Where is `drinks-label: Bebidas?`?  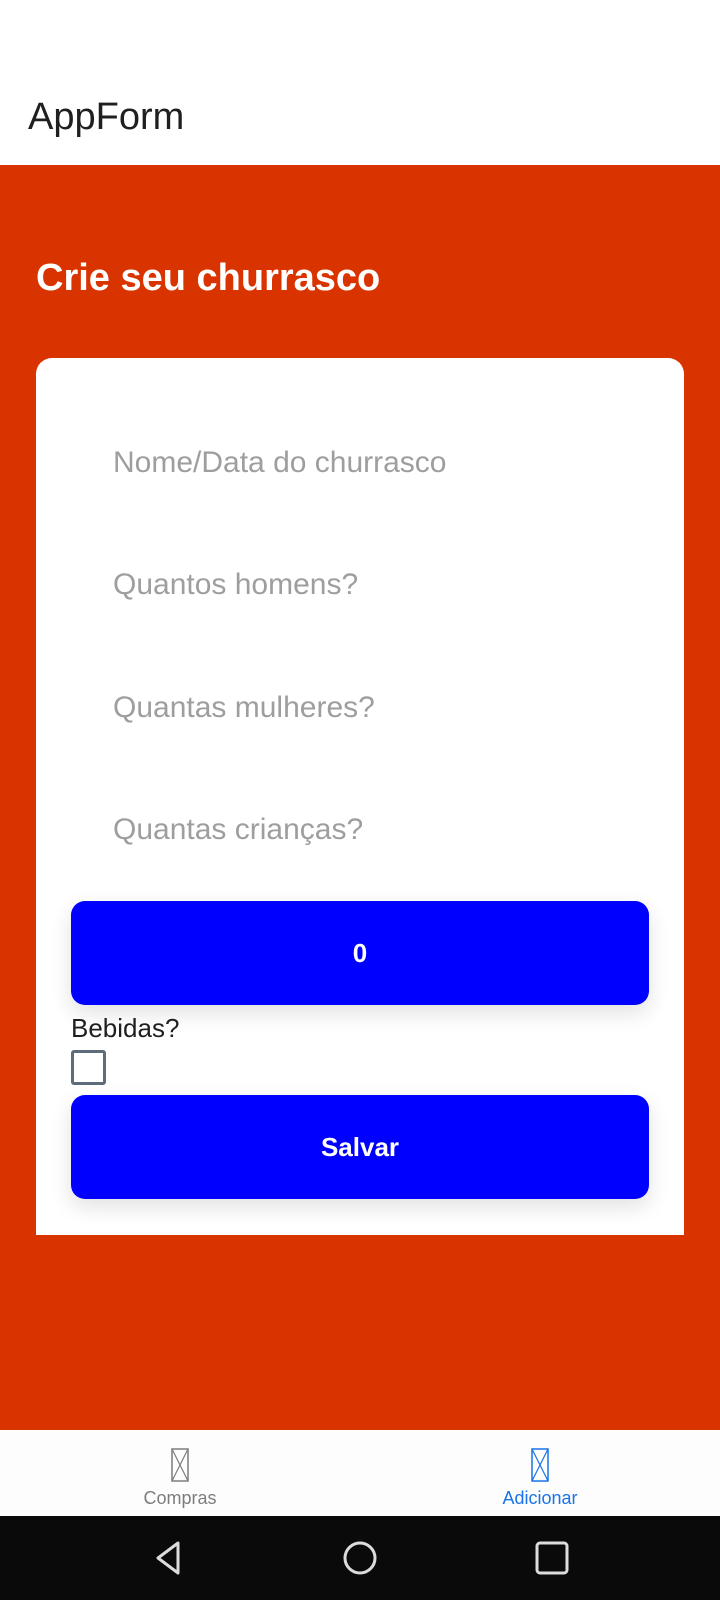 drinks-label: Bebidas? is located at coordinates (125, 1028).